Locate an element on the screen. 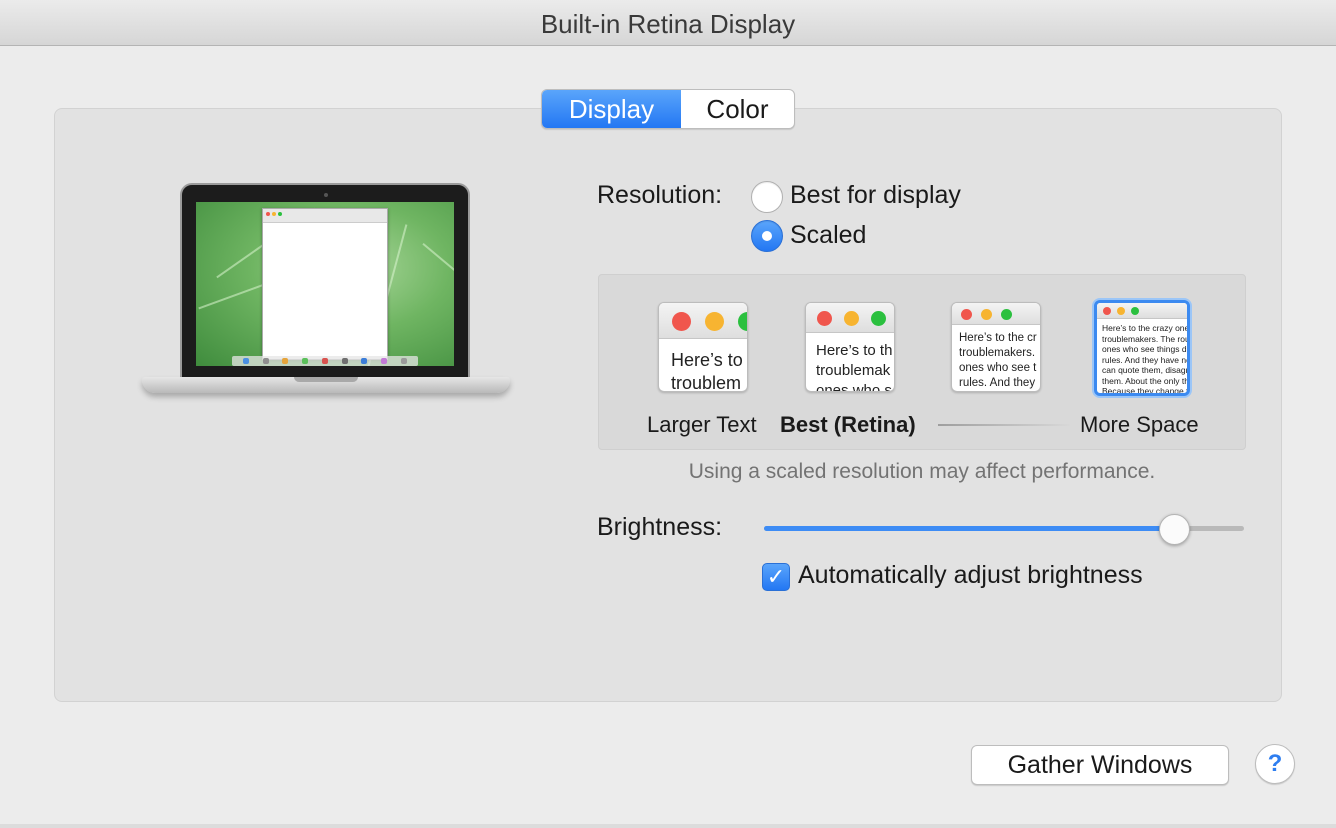  laptop-screen is located at coordinates (325, 284).